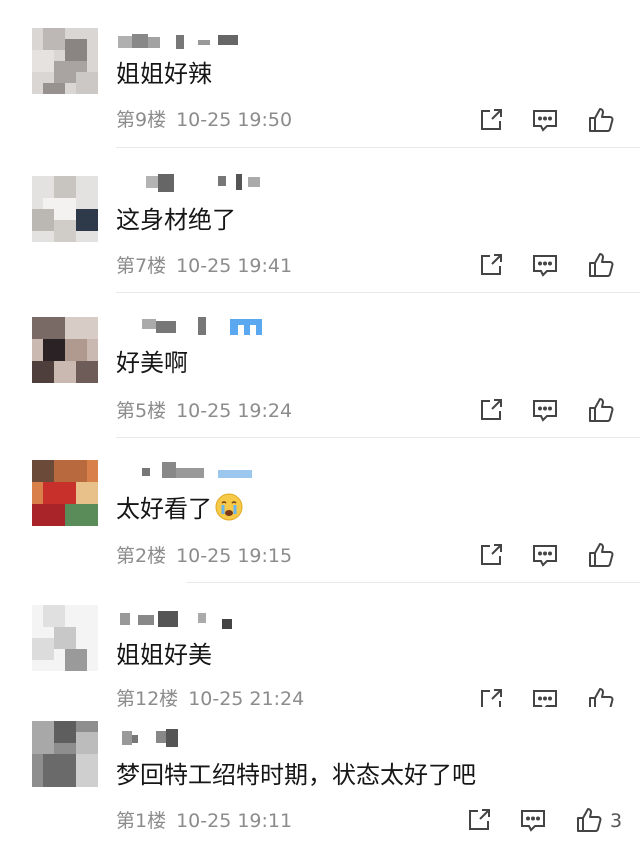 The height and width of the screenshot is (854, 640). What do you see at coordinates (234, 411) in the screenshot?
I see `timestamp: 10-25 19:24` at bounding box center [234, 411].